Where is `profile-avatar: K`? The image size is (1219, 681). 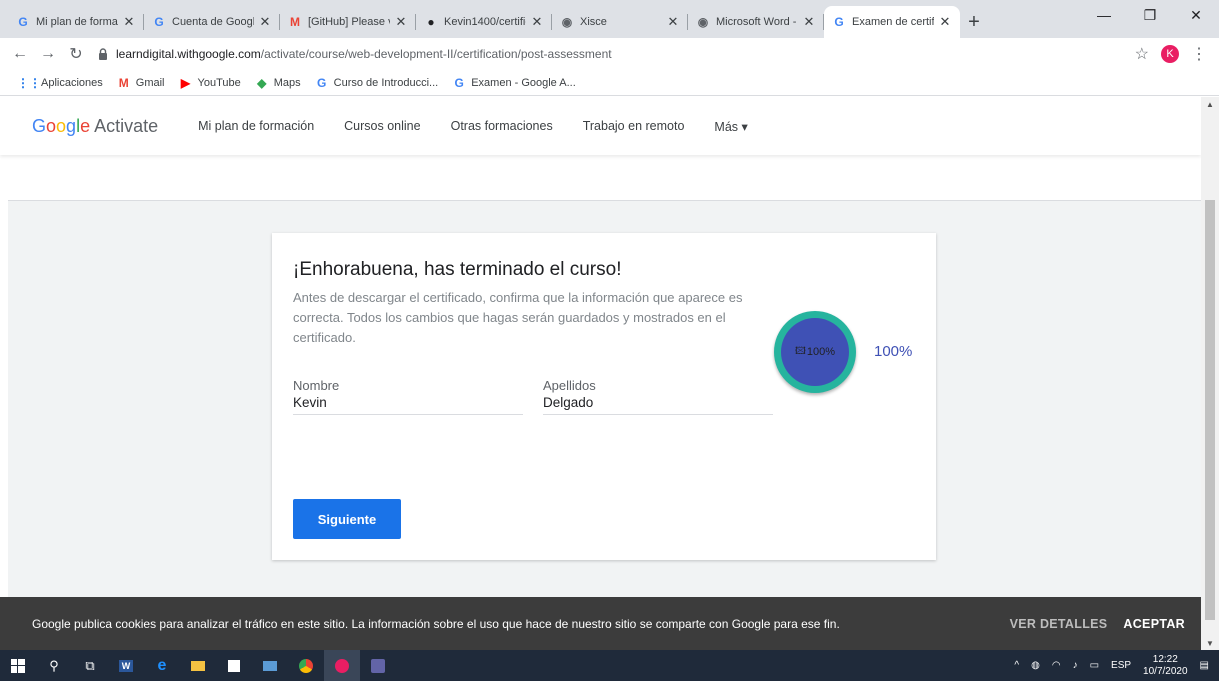
profile-avatar: K is located at coordinates (1170, 54).